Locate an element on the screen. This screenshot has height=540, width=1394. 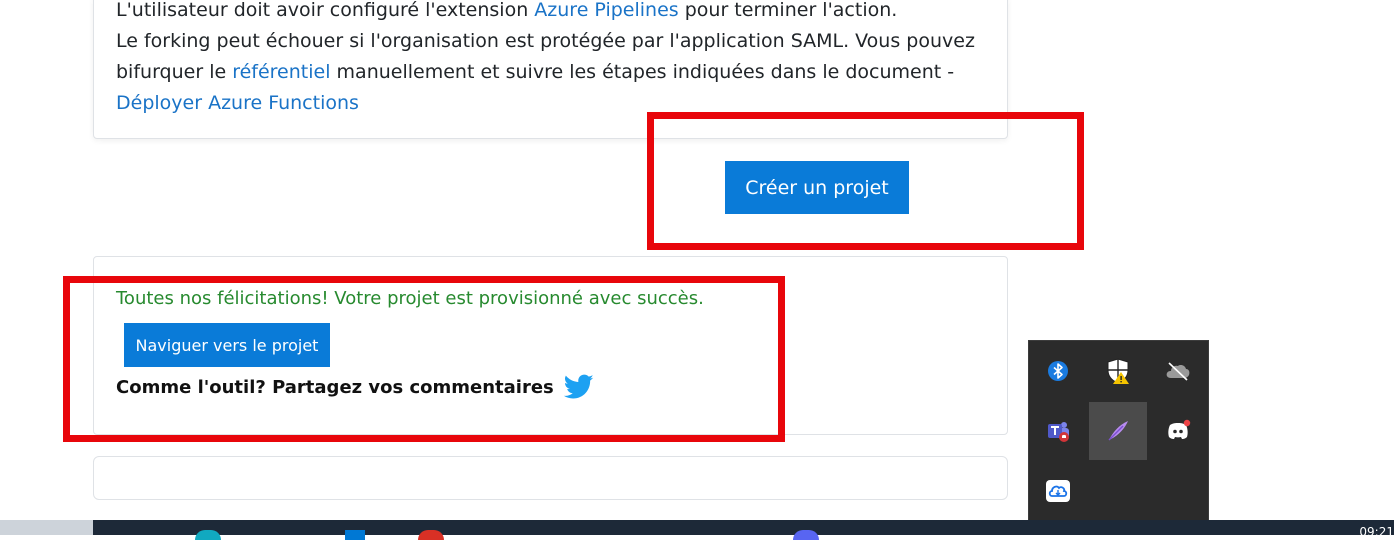
twitter-icon is located at coordinates (578, 387).